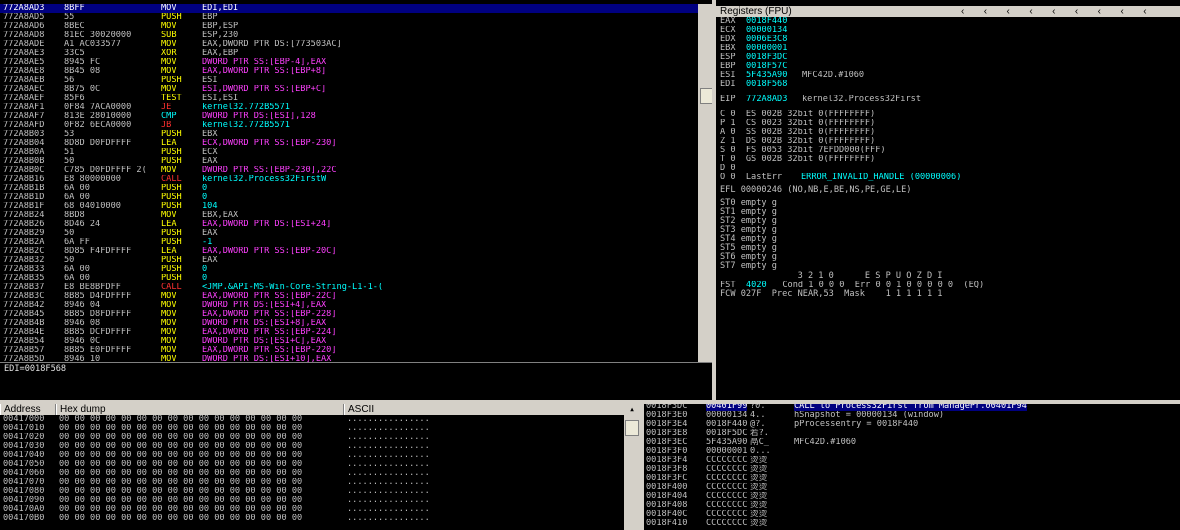 This screenshot has width=1180, height=530. I want to click on register-row: ESP 0018F3DC, so click(950, 57).